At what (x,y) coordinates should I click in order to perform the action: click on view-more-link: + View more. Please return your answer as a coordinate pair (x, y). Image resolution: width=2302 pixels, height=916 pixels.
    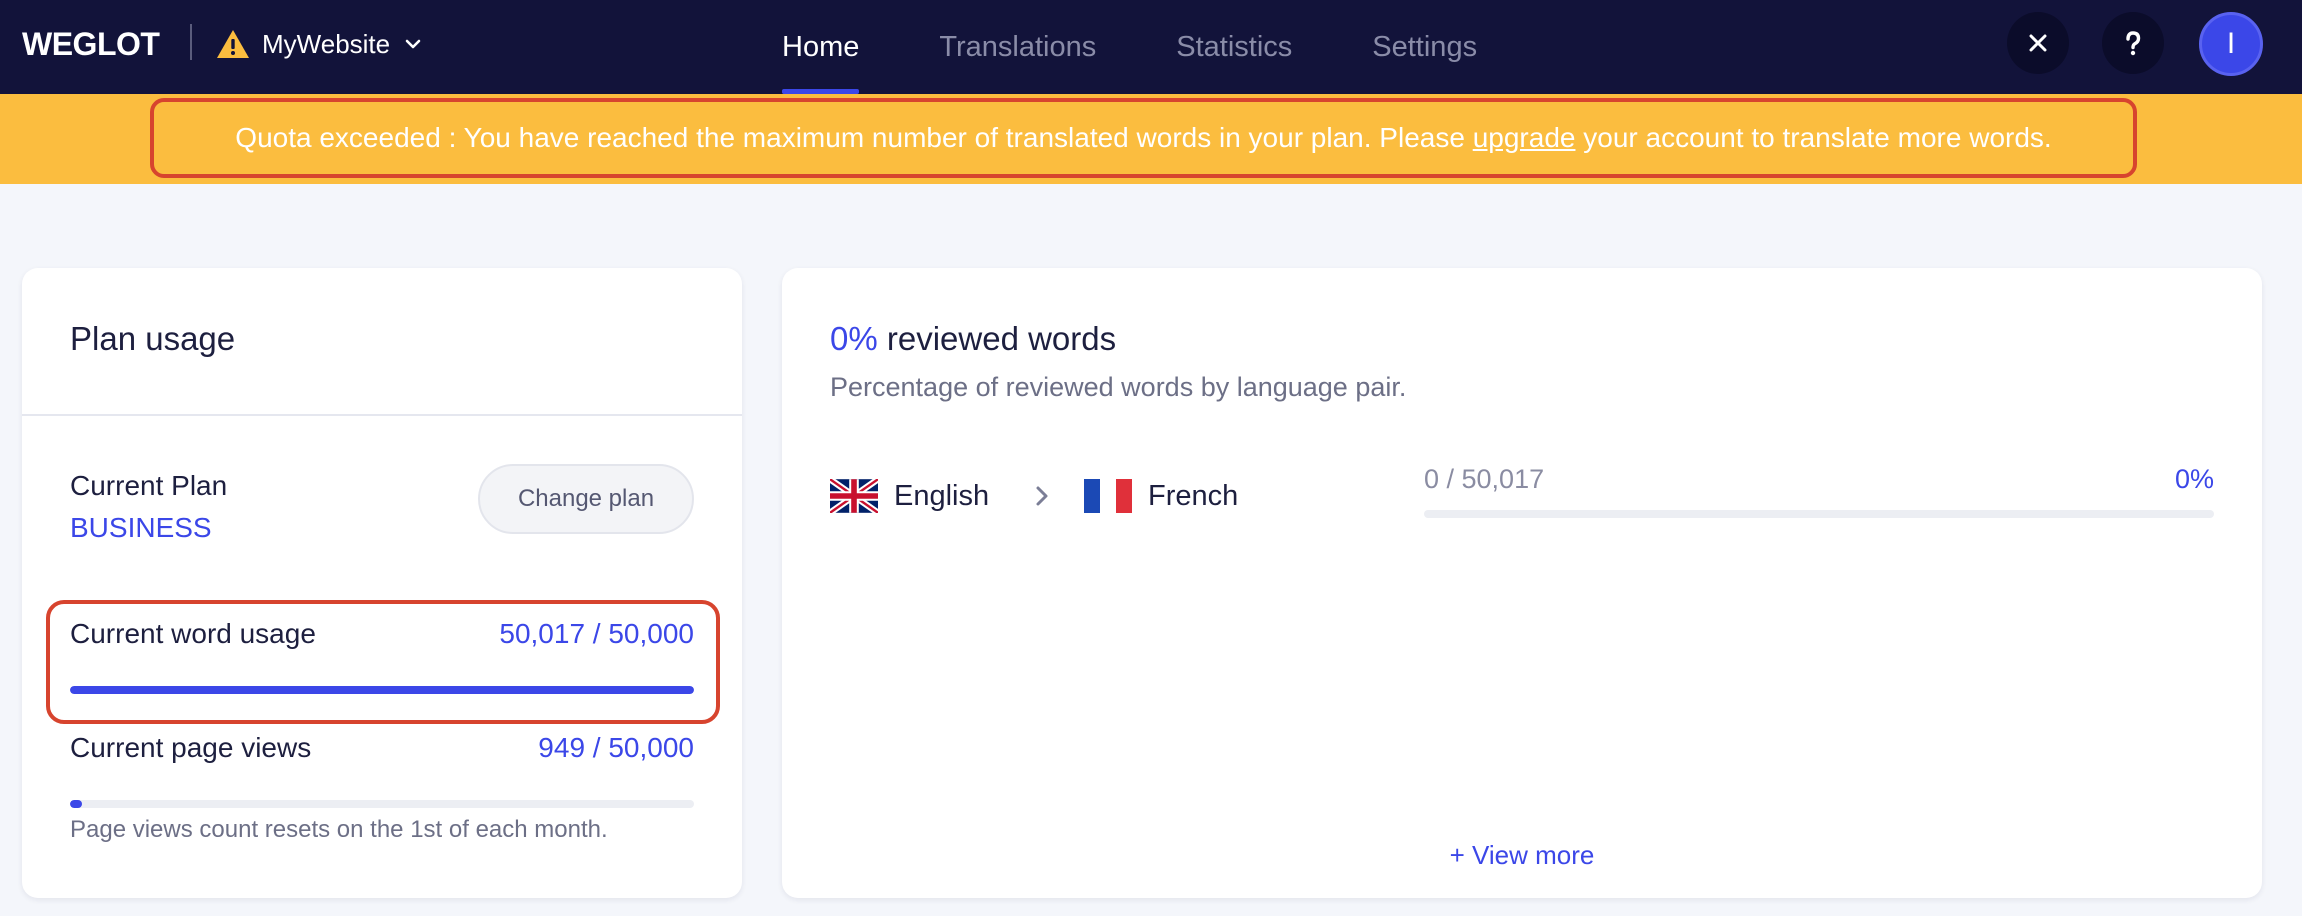
    Looking at the image, I should click on (1522, 855).